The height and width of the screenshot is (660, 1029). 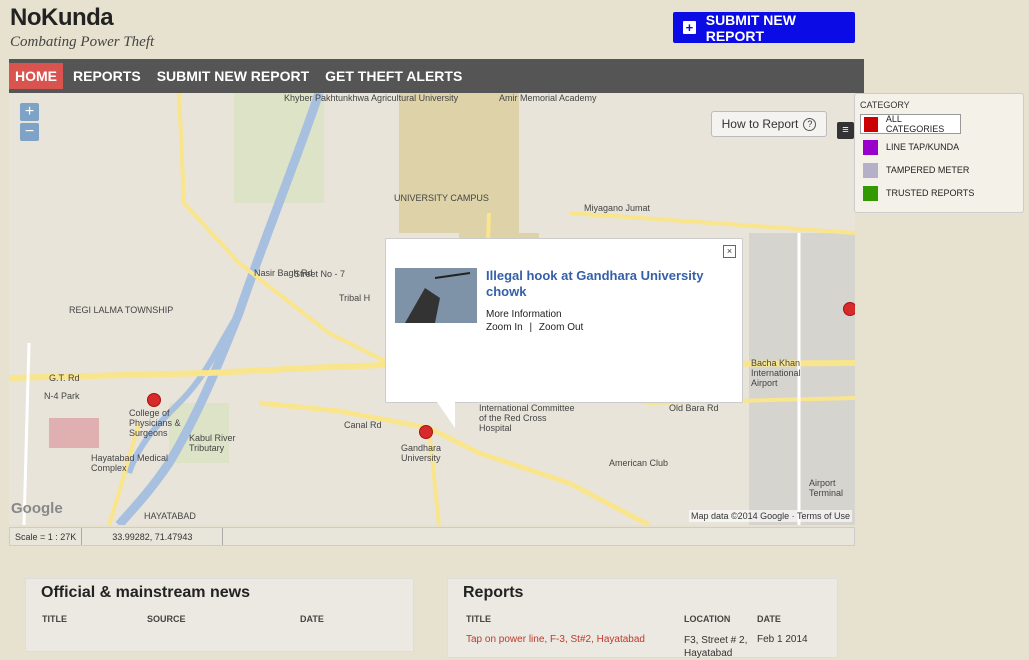 I want to click on zoom-control: + −, so click(x=29, y=123).